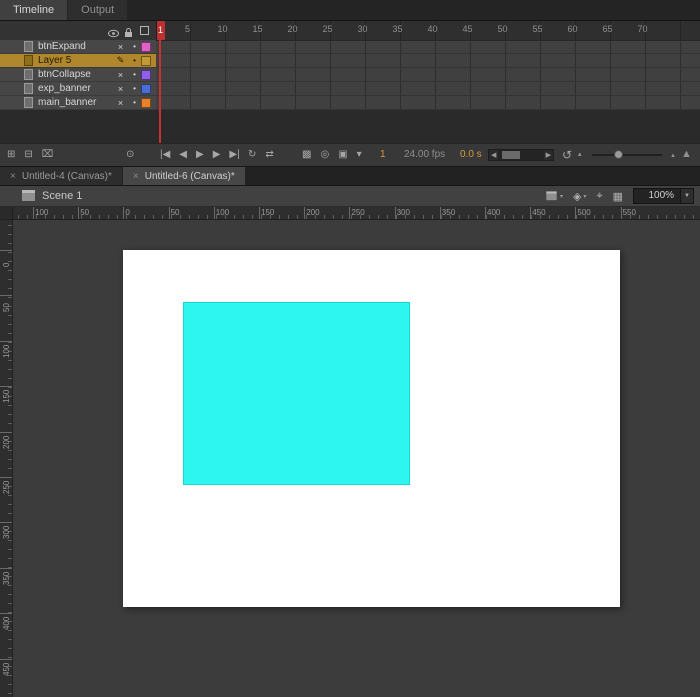 The width and height of the screenshot is (700, 697). Describe the element at coordinates (234, 155) in the screenshot. I see `go-last-frame-button: ▶|` at that location.